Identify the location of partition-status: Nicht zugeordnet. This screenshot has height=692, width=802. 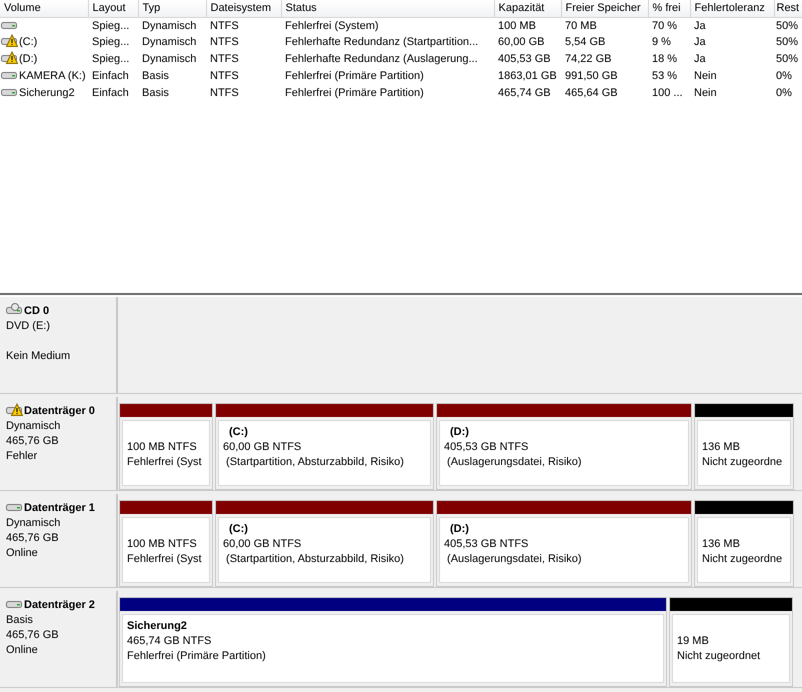
(718, 656).